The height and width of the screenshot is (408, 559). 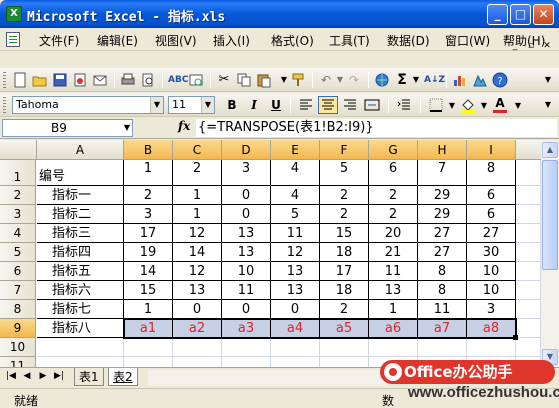 I want to click on cell: 编号, so click(x=80, y=173).